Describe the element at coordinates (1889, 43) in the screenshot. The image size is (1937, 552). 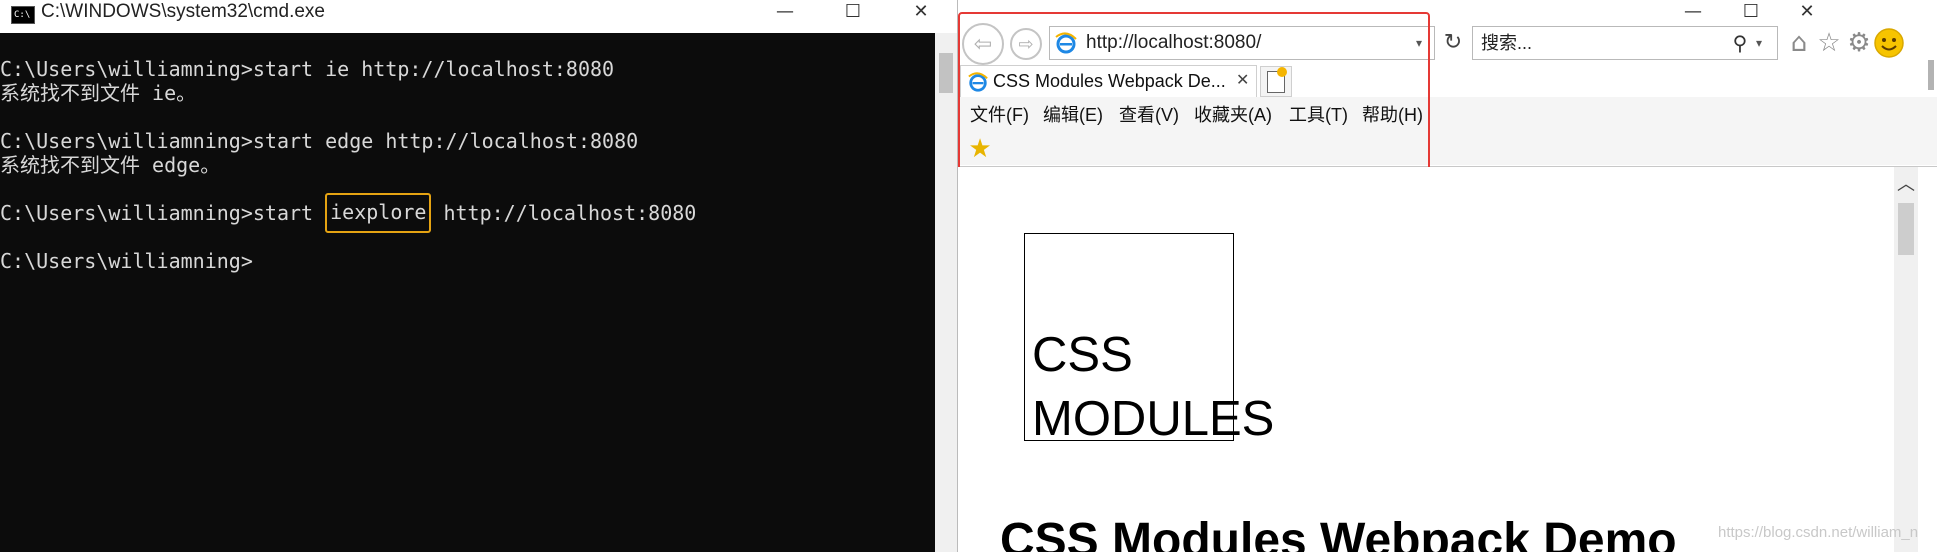
I see `smiley-feedback-icon` at that location.